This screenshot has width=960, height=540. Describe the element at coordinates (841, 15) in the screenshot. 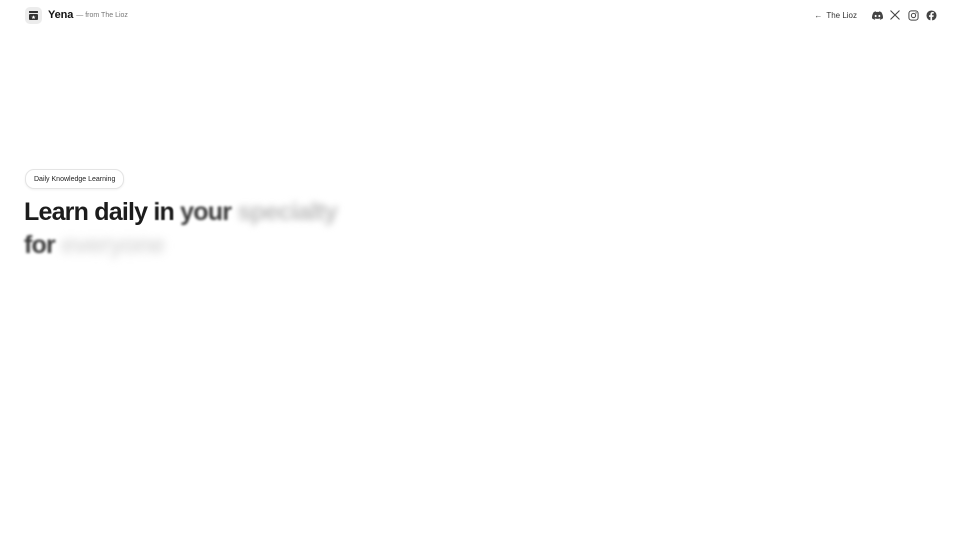

I see `back-link-label: The Lioz` at that location.